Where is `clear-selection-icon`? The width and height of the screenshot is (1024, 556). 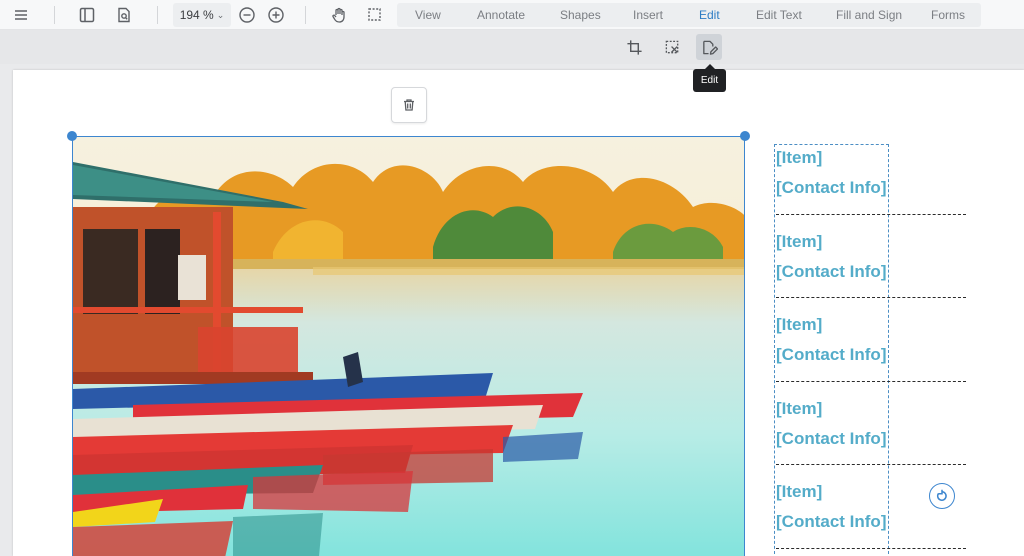 clear-selection-icon is located at coordinates (672, 47).